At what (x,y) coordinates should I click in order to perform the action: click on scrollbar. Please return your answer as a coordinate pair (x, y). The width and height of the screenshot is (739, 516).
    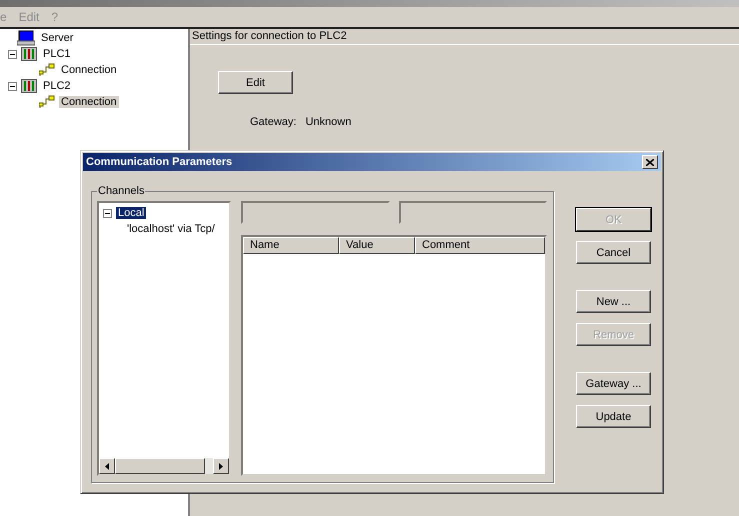
    Looking at the image, I should click on (164, 466).